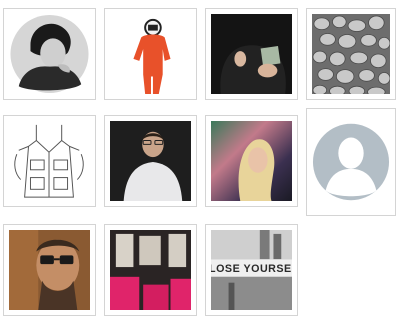 This screenshot has height=316, width=396. I want to click on avatar-photo-hands-box, so click(251, 54).